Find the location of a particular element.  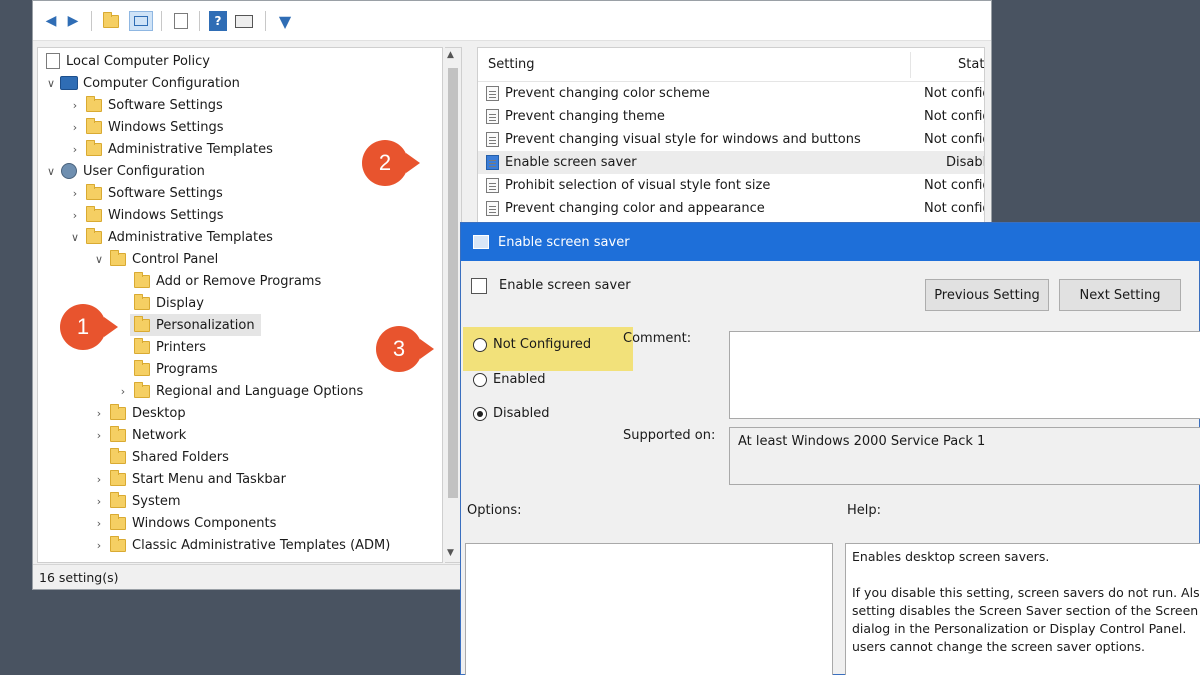

tree-item-windows-components: › Windows Components is located at coordinates (184, 523).